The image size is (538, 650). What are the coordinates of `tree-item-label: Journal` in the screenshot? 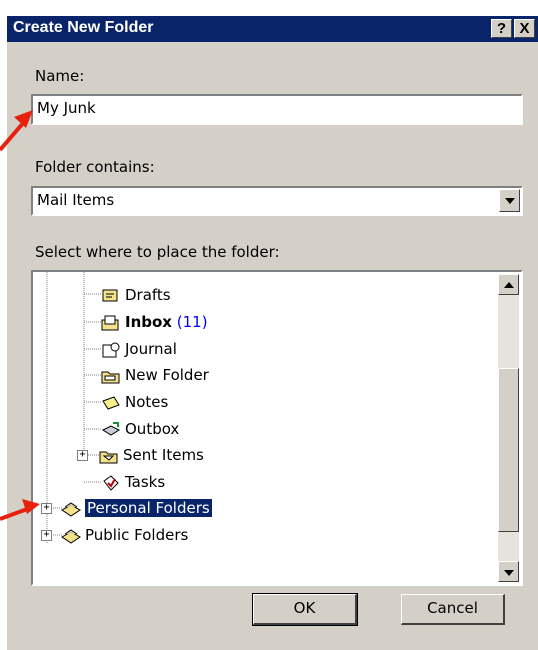 It's located at (151, 349).